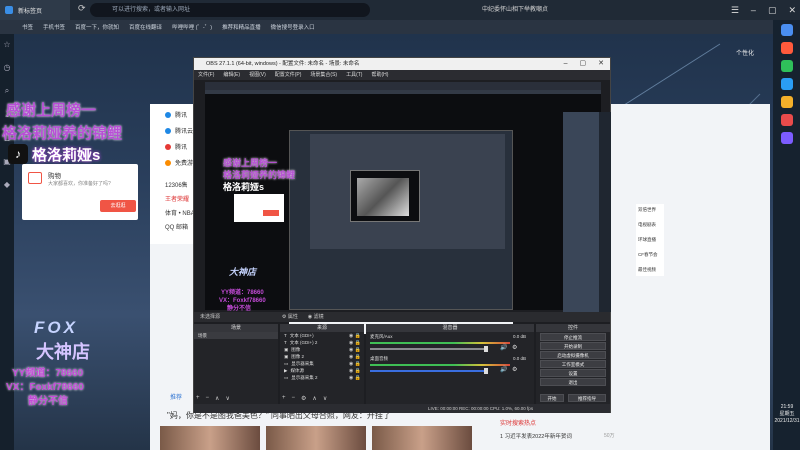 This screenshot has width=800, height=450. Describe the element at coordinates (176, 396) in the screenshot. I see `tab-recommend: 推荐` at that location.